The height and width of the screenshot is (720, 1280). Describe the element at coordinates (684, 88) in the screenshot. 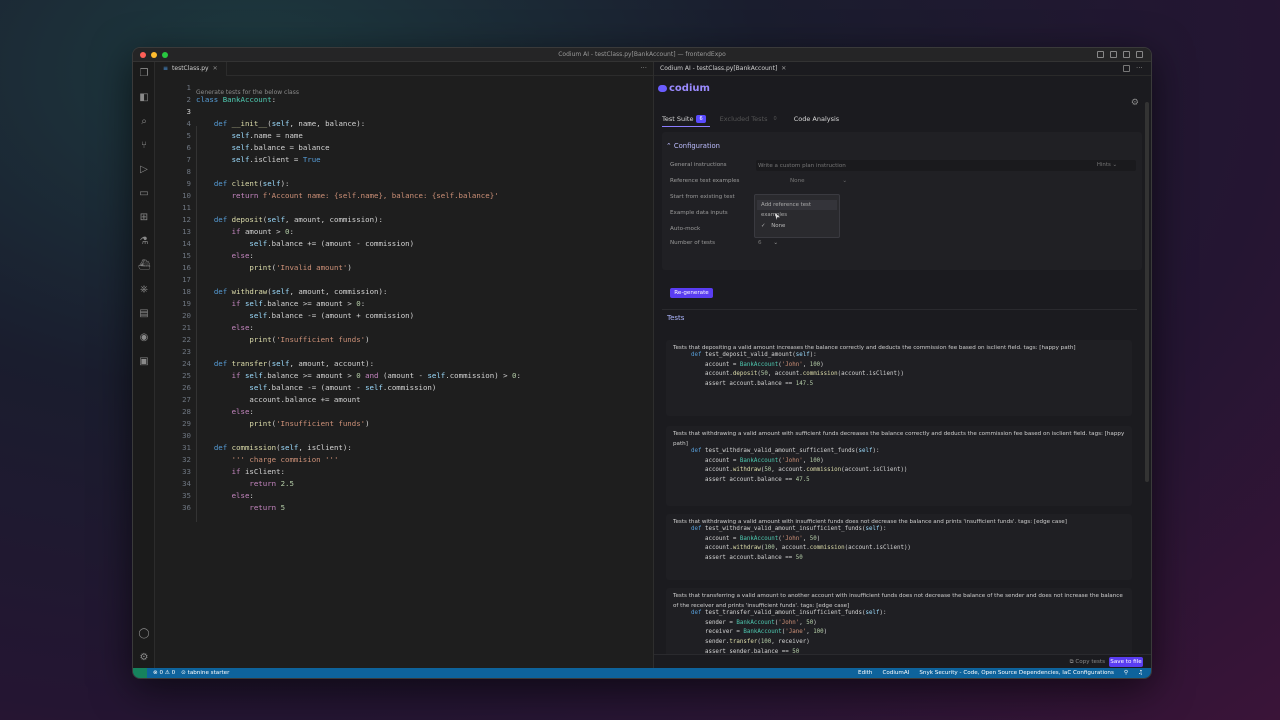

I see `codium-logo: codium` at that location.